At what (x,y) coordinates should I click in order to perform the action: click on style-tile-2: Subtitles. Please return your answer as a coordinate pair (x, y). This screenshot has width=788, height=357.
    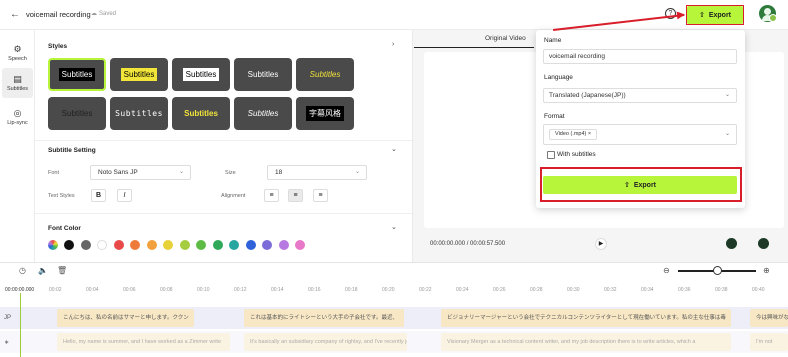
    Looking at the image, I should click on (139, 74).